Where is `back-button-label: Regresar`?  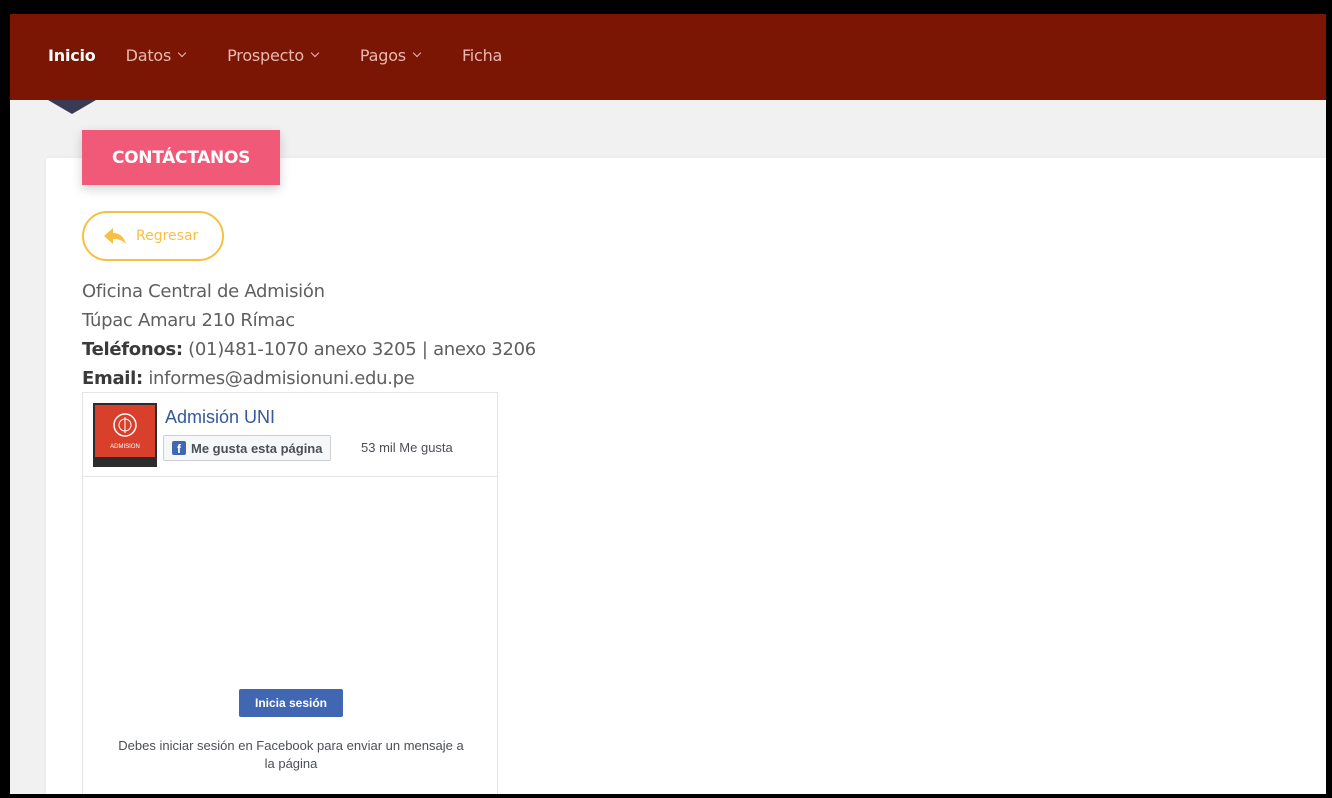
back-button-label: Regresar is located at coordinates (167, 236).